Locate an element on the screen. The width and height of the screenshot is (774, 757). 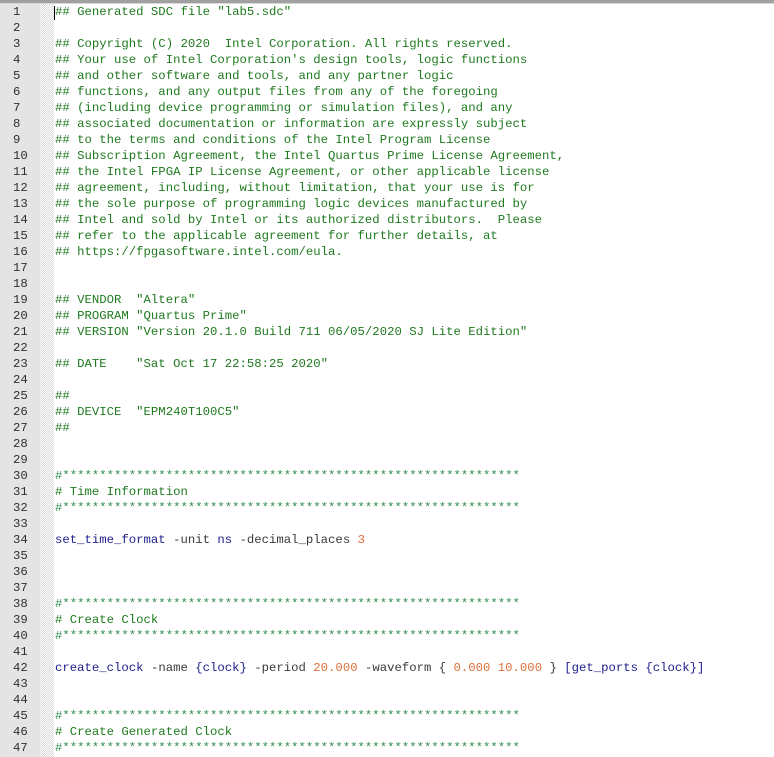
code-token-opt: -unit is located at coordinates (191, 540).